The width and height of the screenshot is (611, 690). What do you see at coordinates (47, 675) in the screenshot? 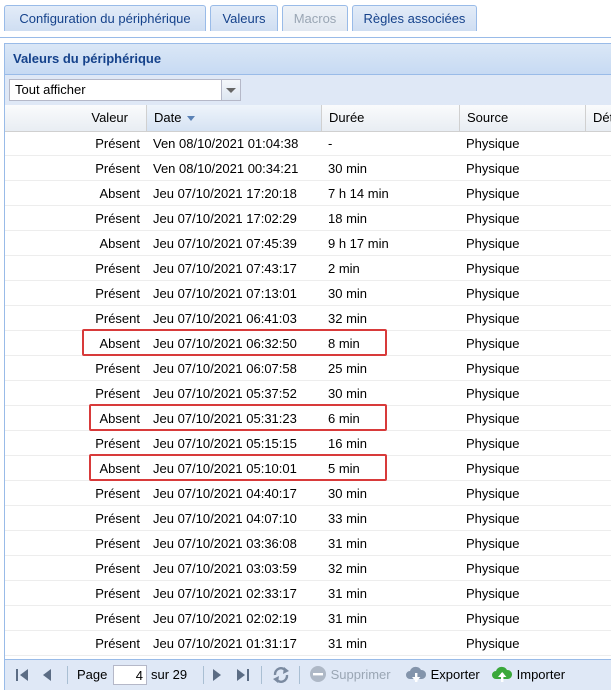
I see `prev-page-icon` at bounding box center [47, 675].